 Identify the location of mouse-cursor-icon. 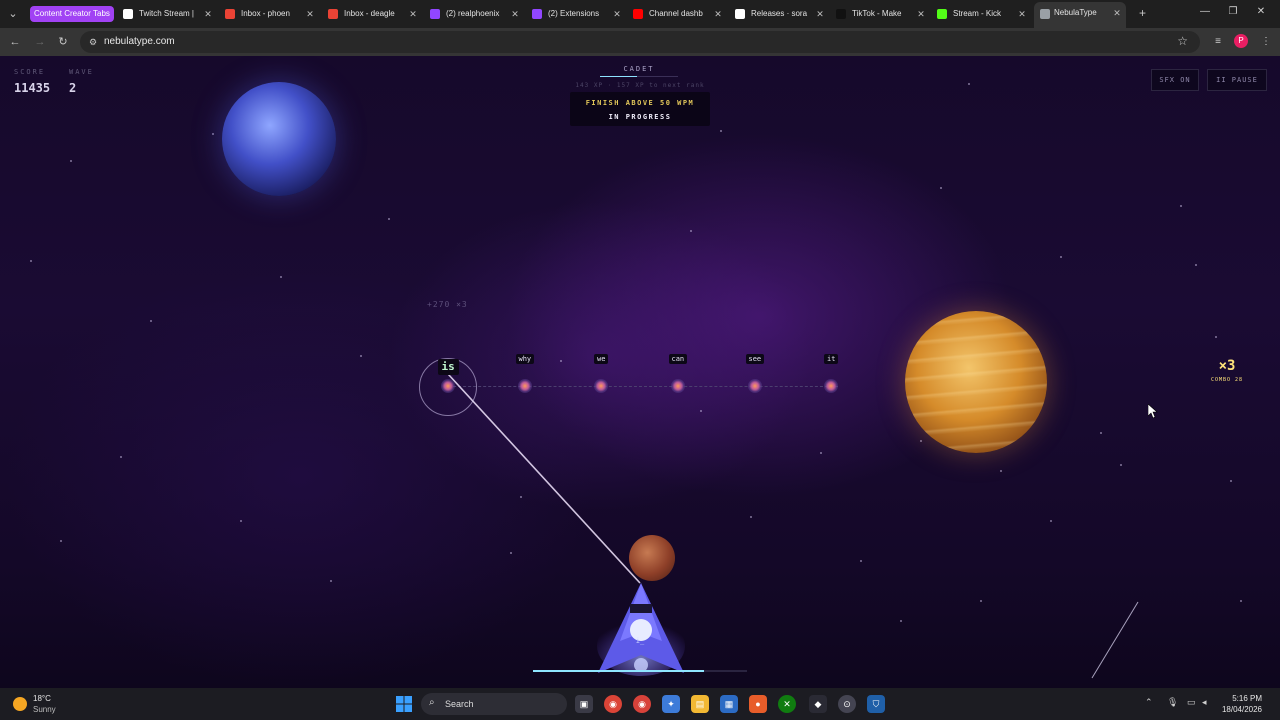
(1153, 411).